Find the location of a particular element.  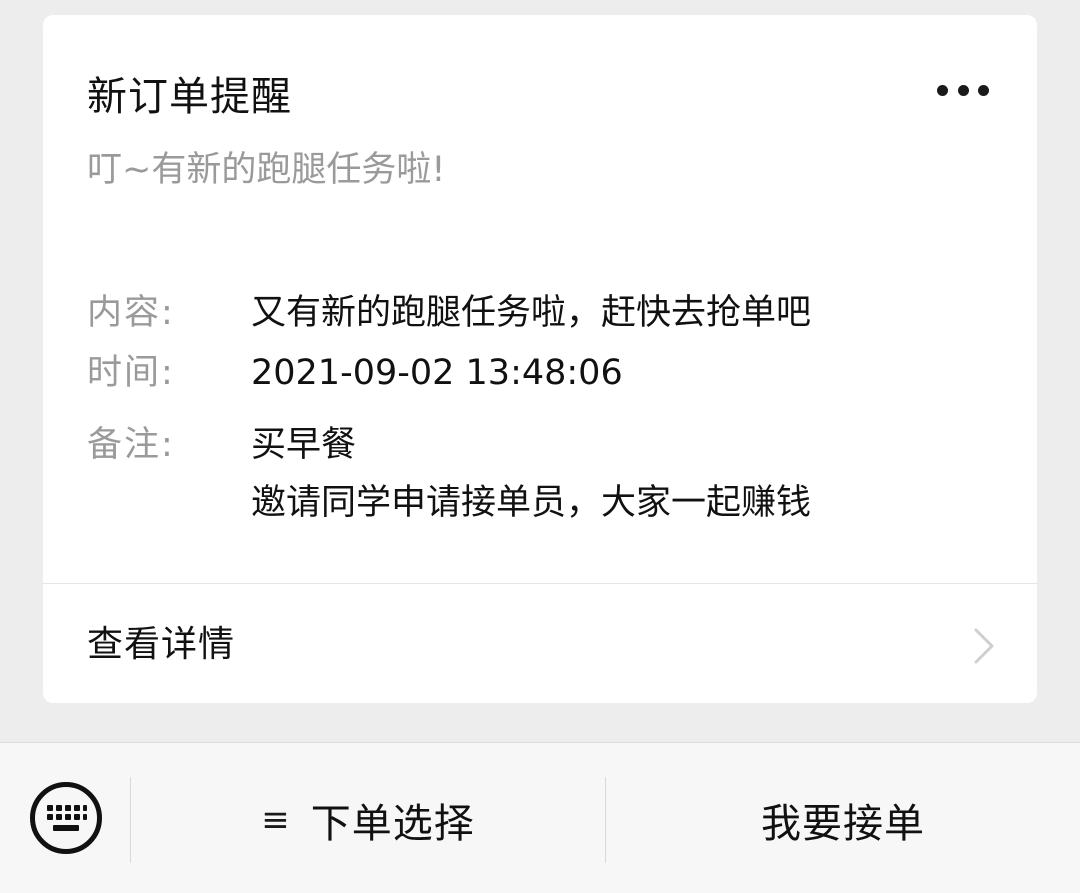

take-order-button: 我要接单 is located at coordinates (843, 820).